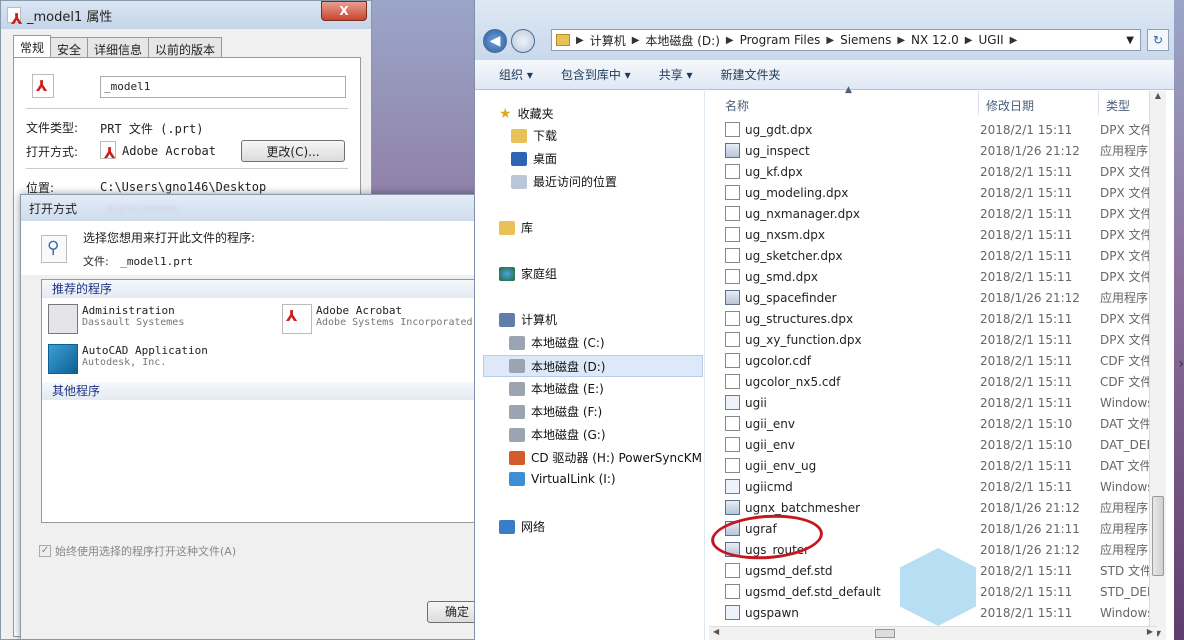 This screenshot has width=1184, height=640. Describe the element at coordinates (605, 457) in the screenshot. I see `nav-cd-drive: CD 驱动器 (H:) PowerSyncKM` at that location.